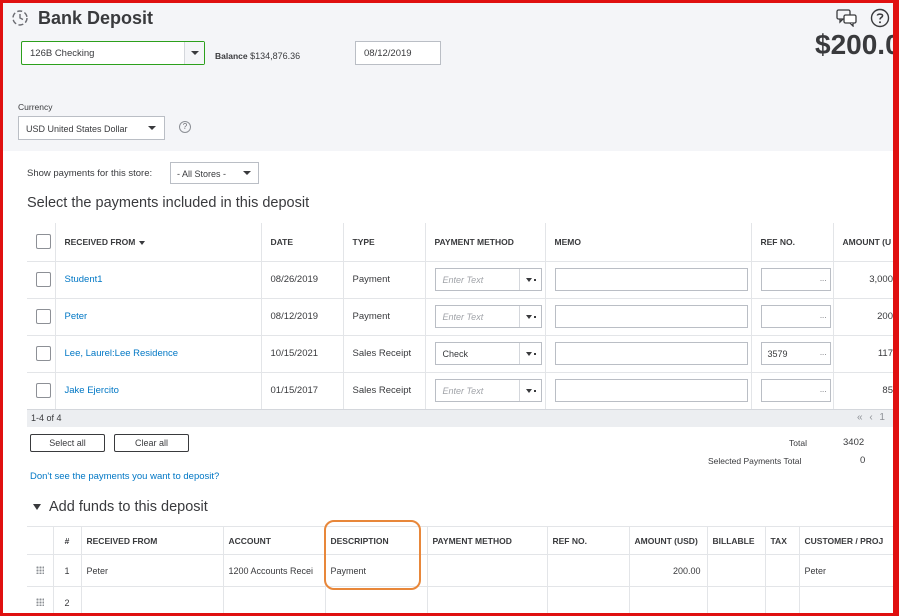 This screenshot has width=899, height=616. I want to click on balance-label: Balance, so click(231, 56).